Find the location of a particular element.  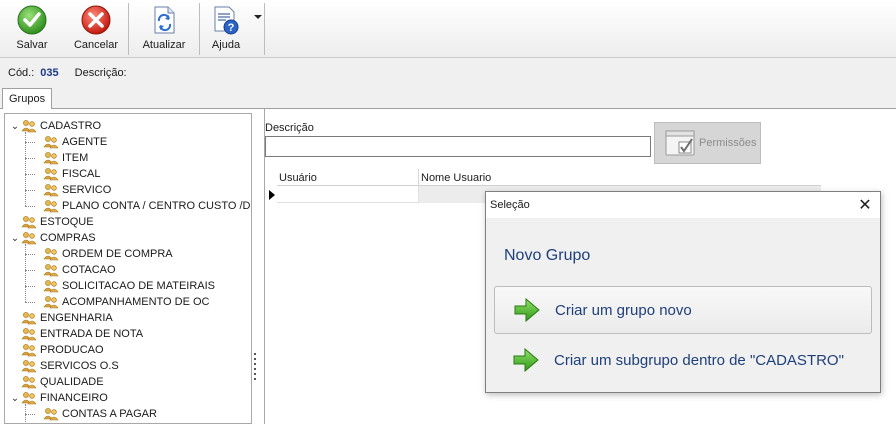

tree-item-label: SERVICOS O.S is located at coordinates (79, 366).